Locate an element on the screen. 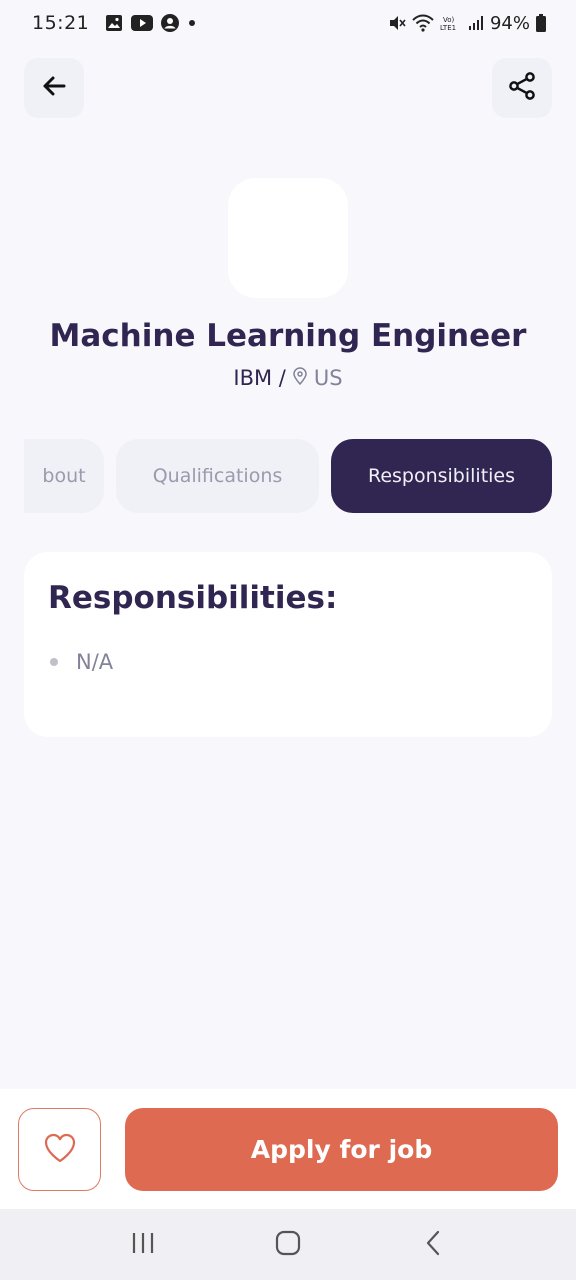  wifi-icon is located at coordinates (423, 23).